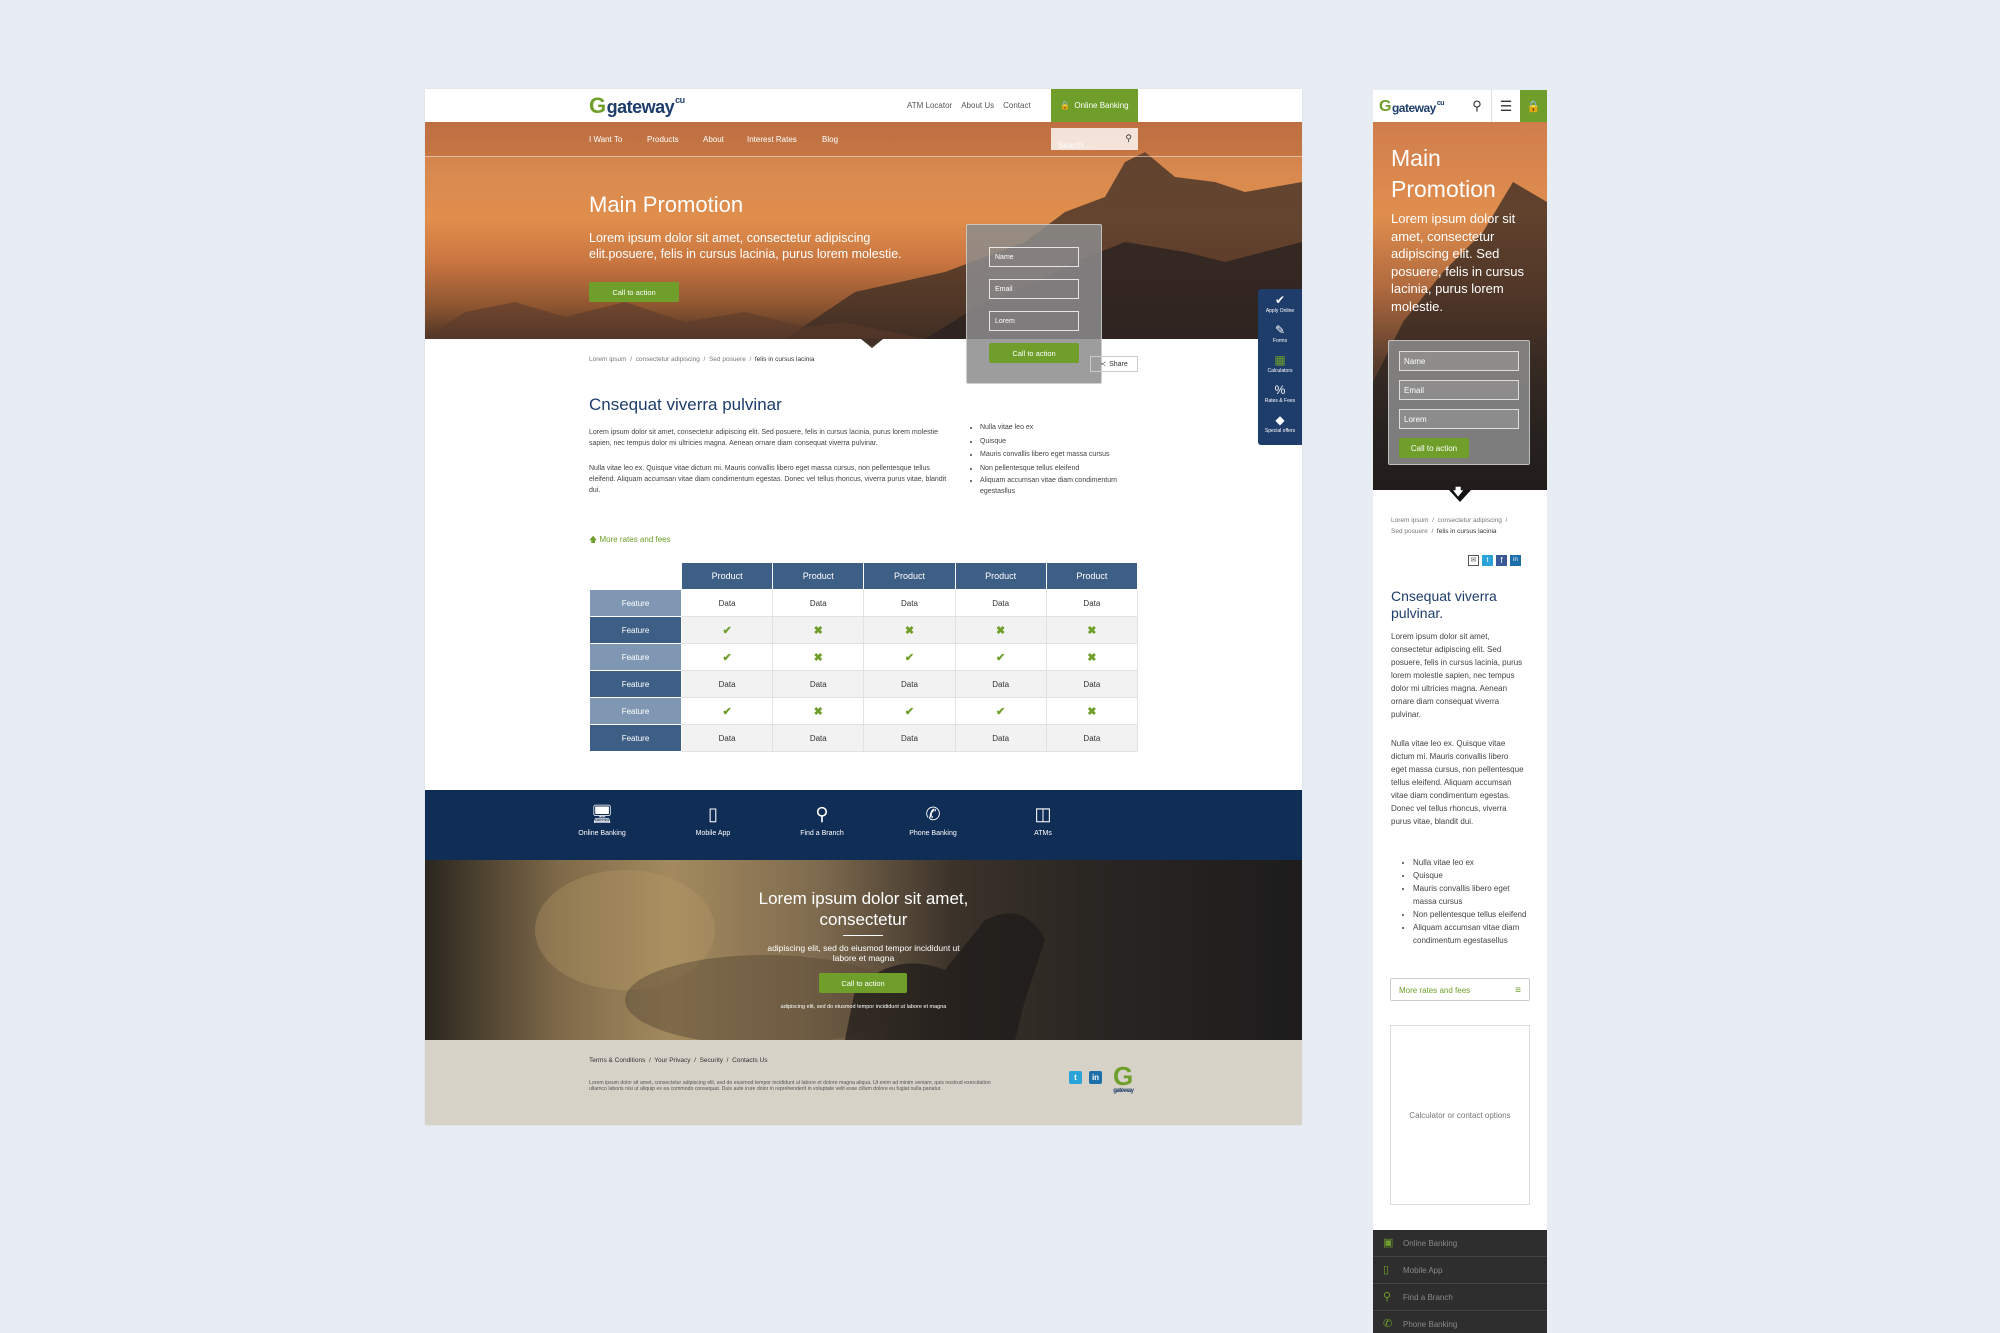 The width and height of the screenshot is (2000, 1333). What do you see at coordinates (1428, 1297) in the screenshot?
I see `quick-link-label: Find a Branch` at bounding box center [1428, 1297].